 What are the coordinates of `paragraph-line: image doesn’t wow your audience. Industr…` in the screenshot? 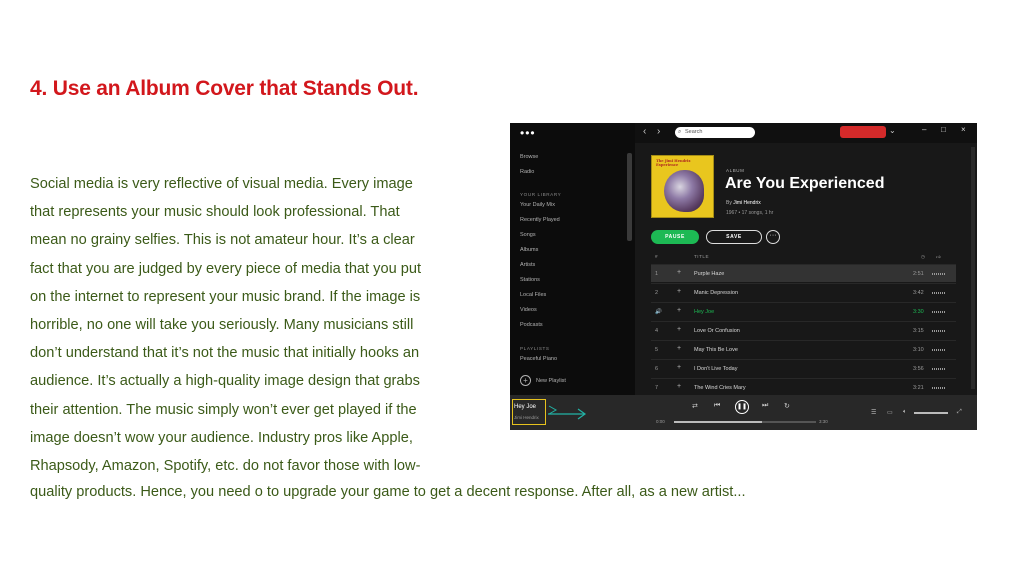 It's located at (221, 437).